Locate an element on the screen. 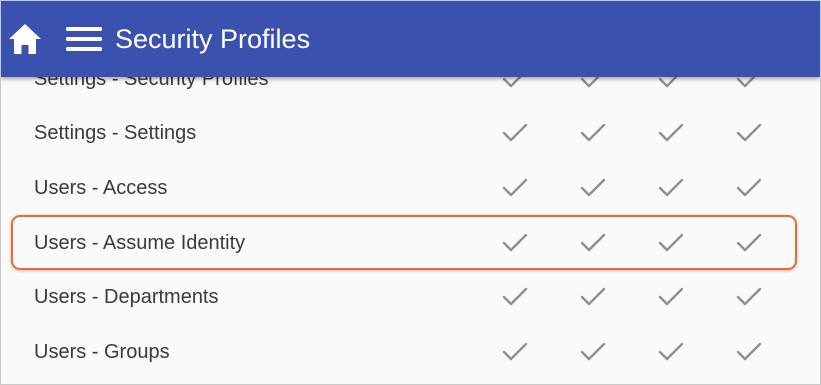  row-label: Users - Assume Identity is located at coordinates (140, 243).